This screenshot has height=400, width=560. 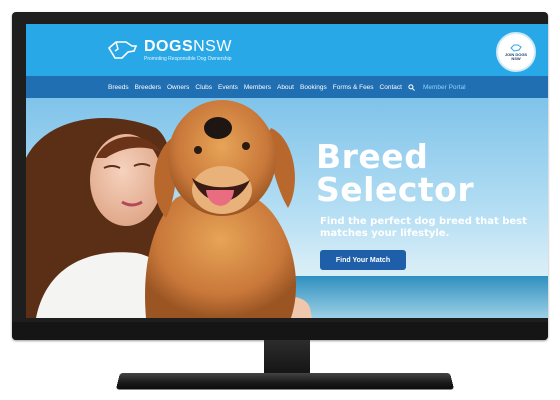 I want to click on dog-logo-icon, so click(x=122, y=50).